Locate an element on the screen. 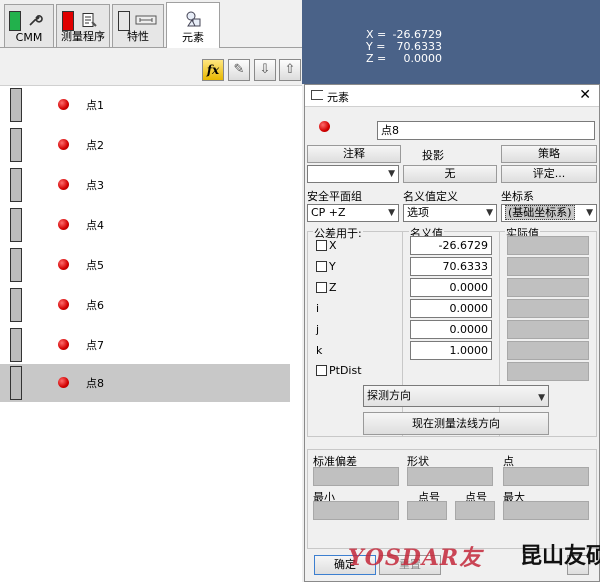  y-nominal-field: 70.6333 is located at coordinates (451, 266).